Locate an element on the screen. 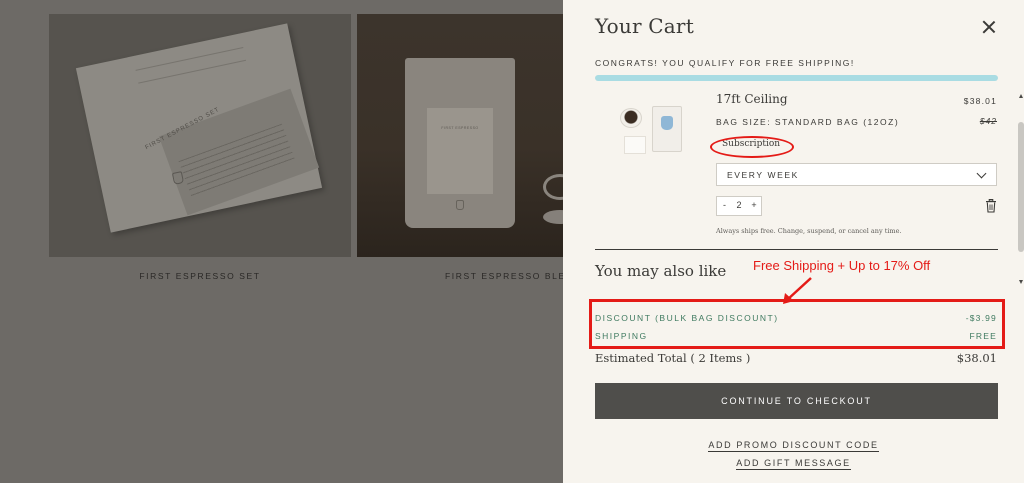  discount-value: -$3.99 is located at coordinates (981, 318).